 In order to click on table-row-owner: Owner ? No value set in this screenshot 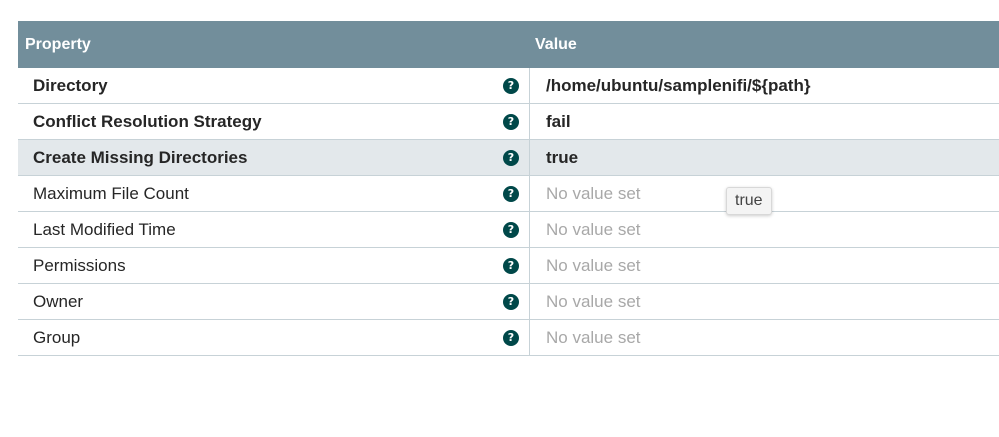, I will do `click(508, 302)`.